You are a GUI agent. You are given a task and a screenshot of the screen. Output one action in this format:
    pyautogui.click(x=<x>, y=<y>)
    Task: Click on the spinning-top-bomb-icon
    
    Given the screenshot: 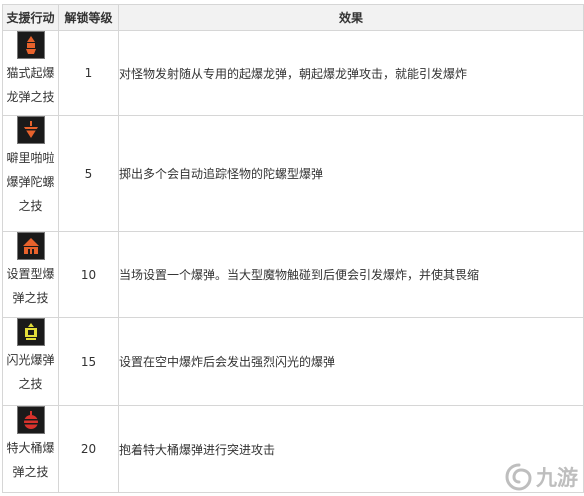 What is the action you would take?
    pyautogui.click(x=30, y=130)
    